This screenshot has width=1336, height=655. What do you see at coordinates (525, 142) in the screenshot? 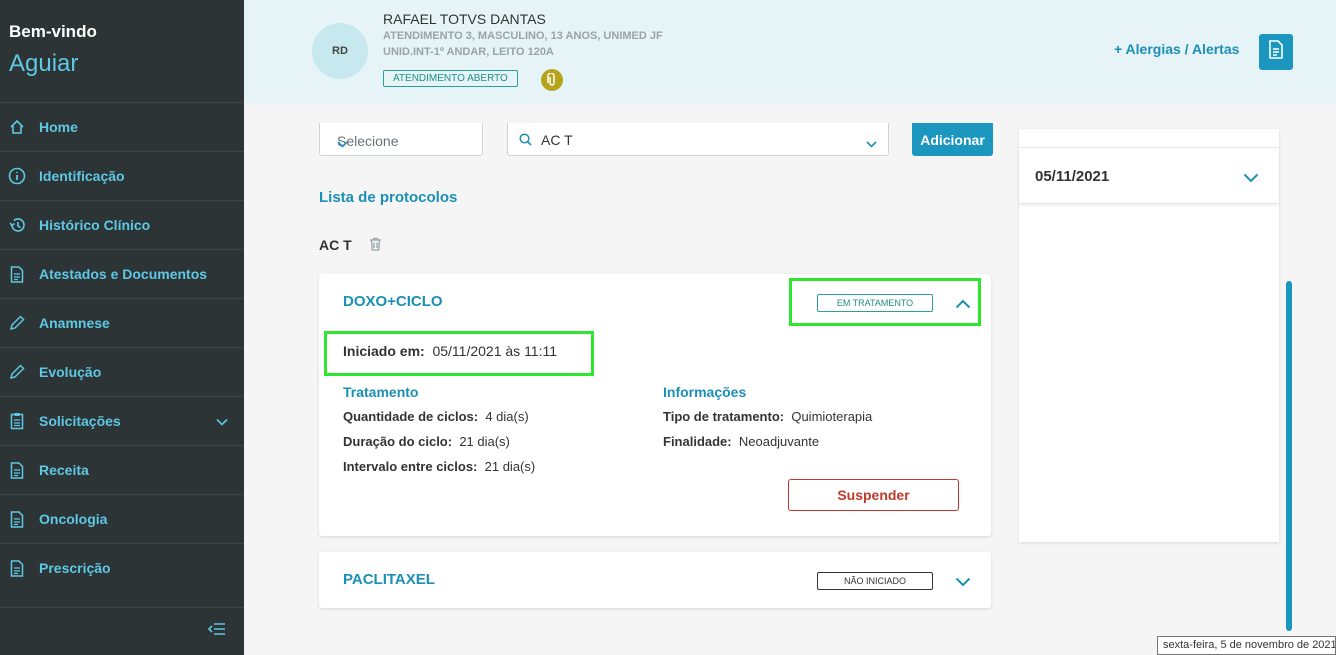
I see `search-icon` at bounding box center [525, 142].